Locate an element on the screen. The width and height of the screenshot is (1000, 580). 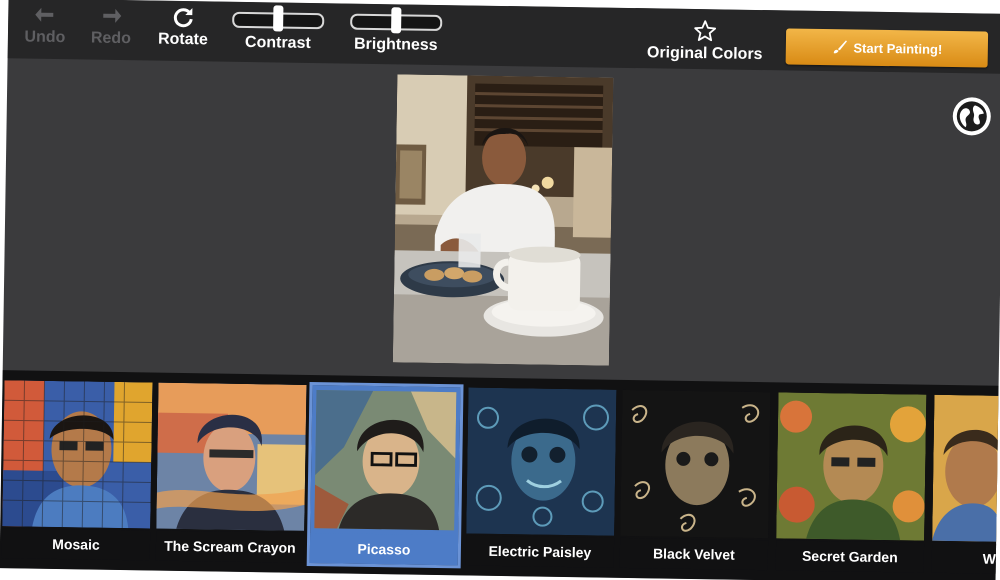
style-name: Black Velvet is located at coordinates (694, 554).